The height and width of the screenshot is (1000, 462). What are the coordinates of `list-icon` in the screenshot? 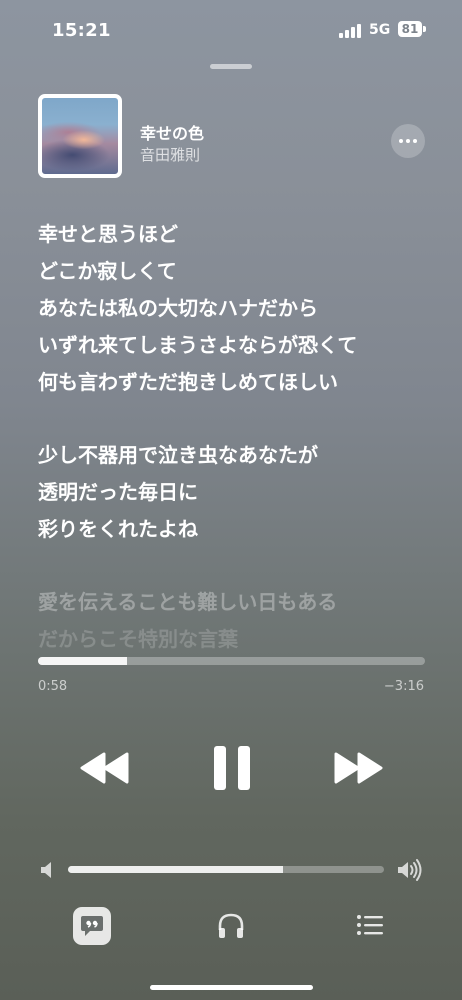 It's located at (370, 925).